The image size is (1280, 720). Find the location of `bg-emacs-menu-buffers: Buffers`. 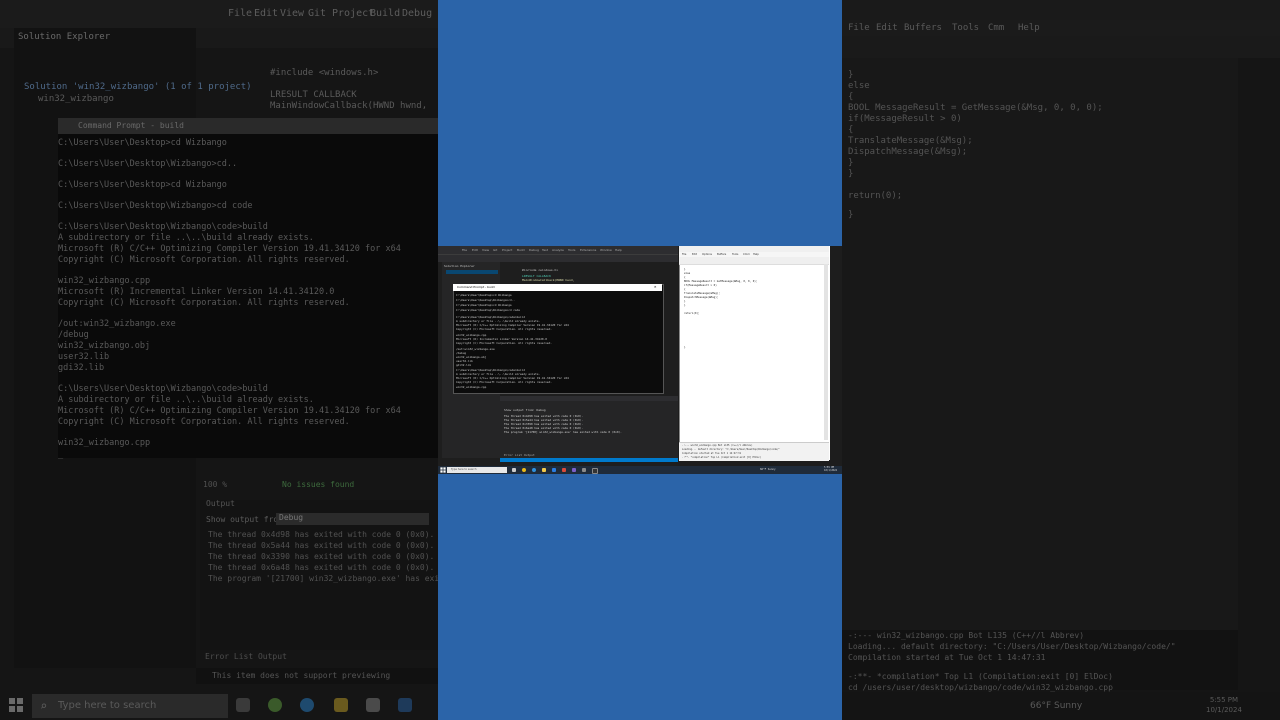

bg-emacs-menu-buffers: Buffers is located at coordinates (923, 28).